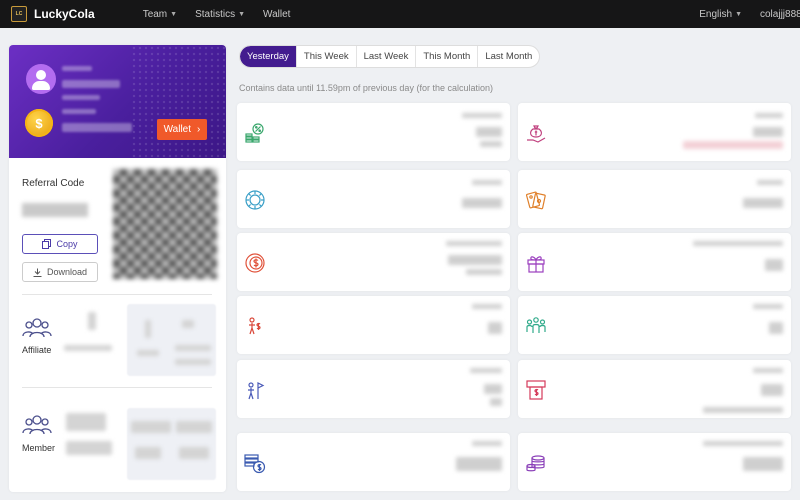 Image resolution: width=800 pixels, height=500 pixels. What do you see at coordinates (53, 183) in the screenshot?
I see `referral-code-label: Referral Code` at bounding box center [53, 183].